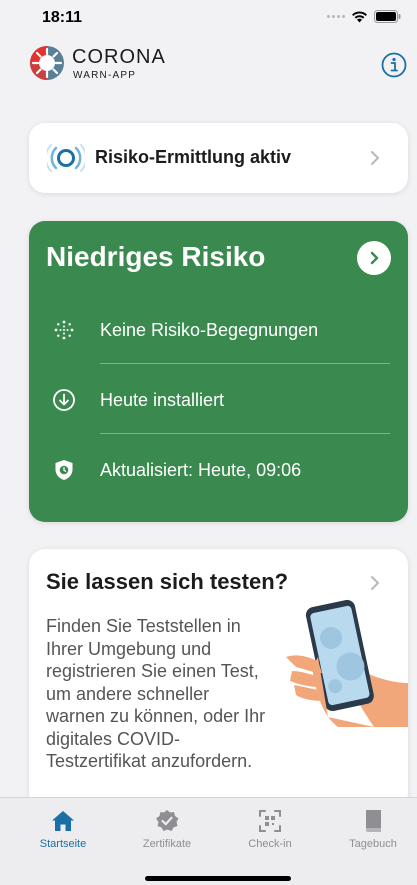 The width and height of the screenshot is (417, 885). I want to click on tab-tagebuch: Tagebuch, so click(372, 833).